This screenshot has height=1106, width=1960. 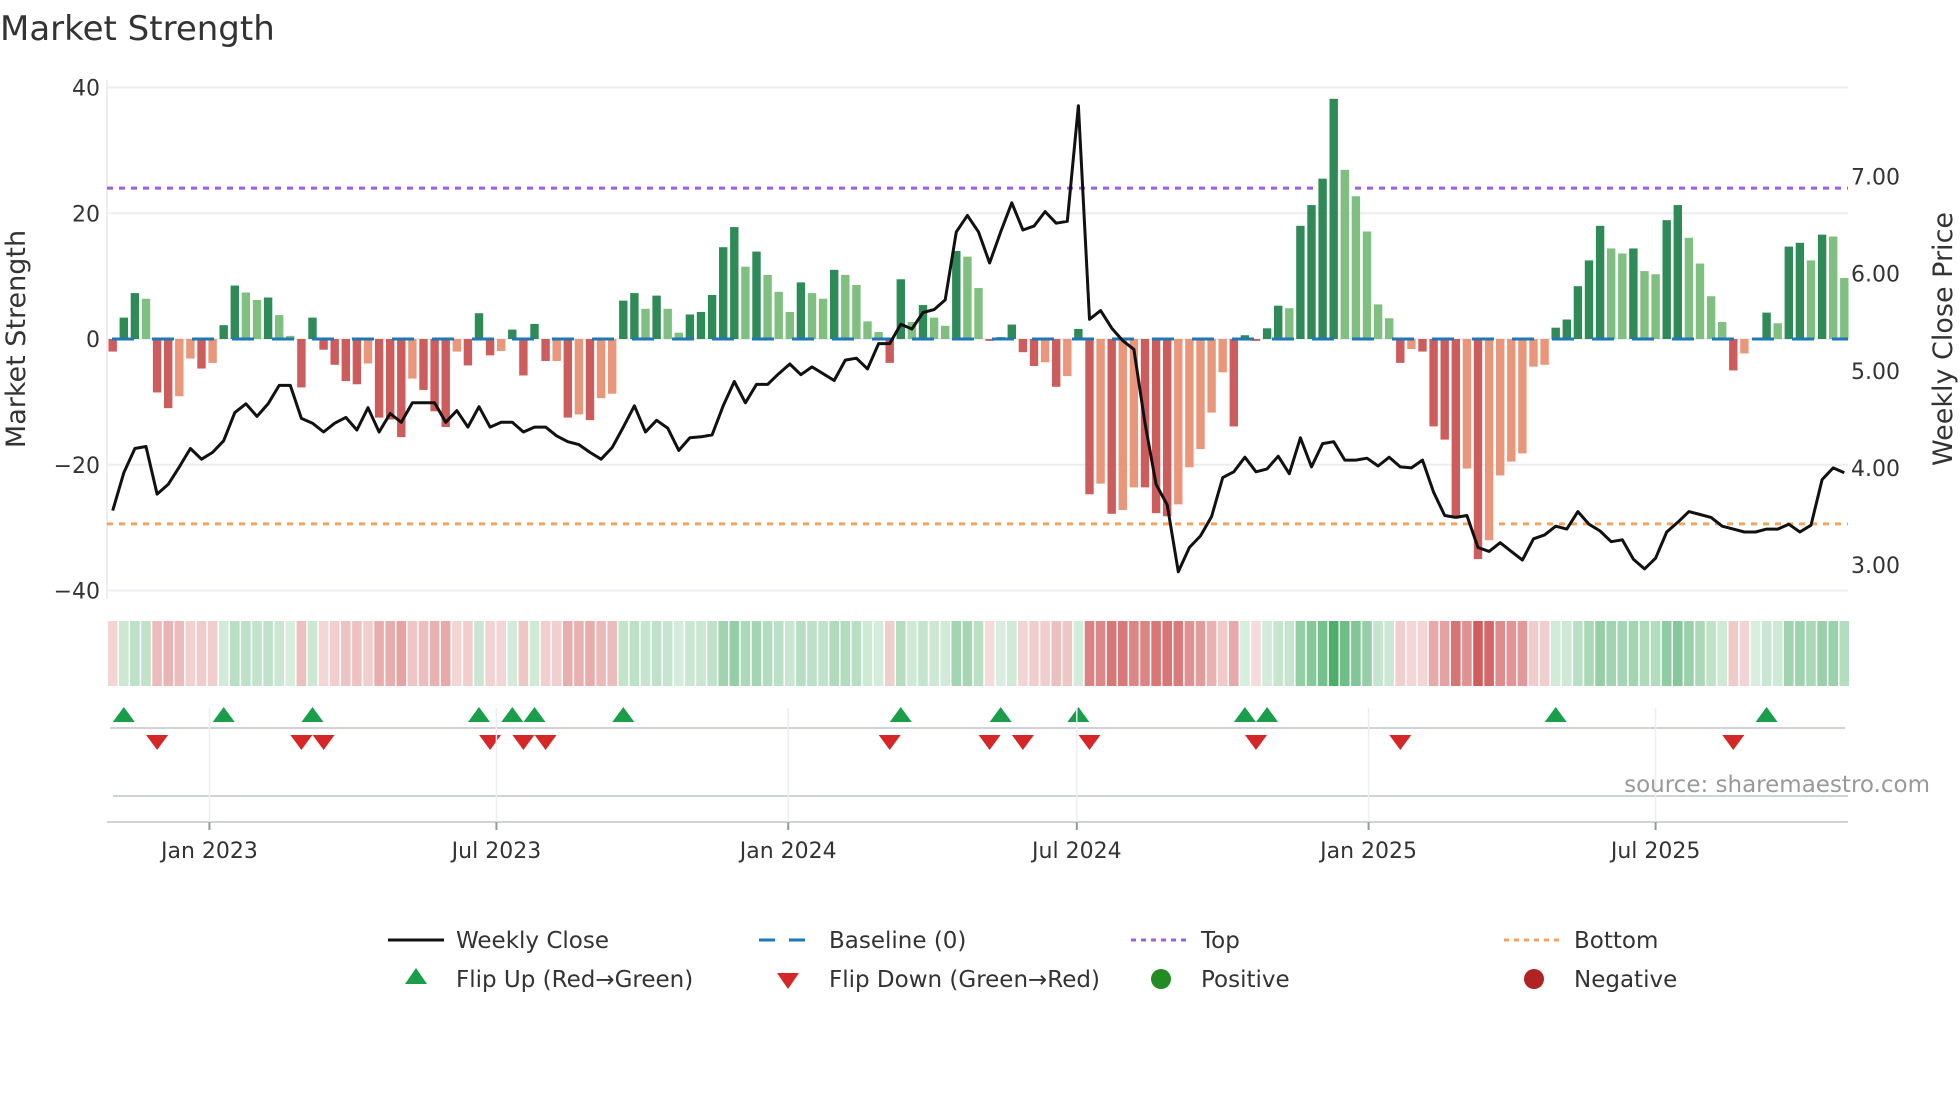 I want to click on legend-item-negative: Negative, so click(x=1600, y=980).